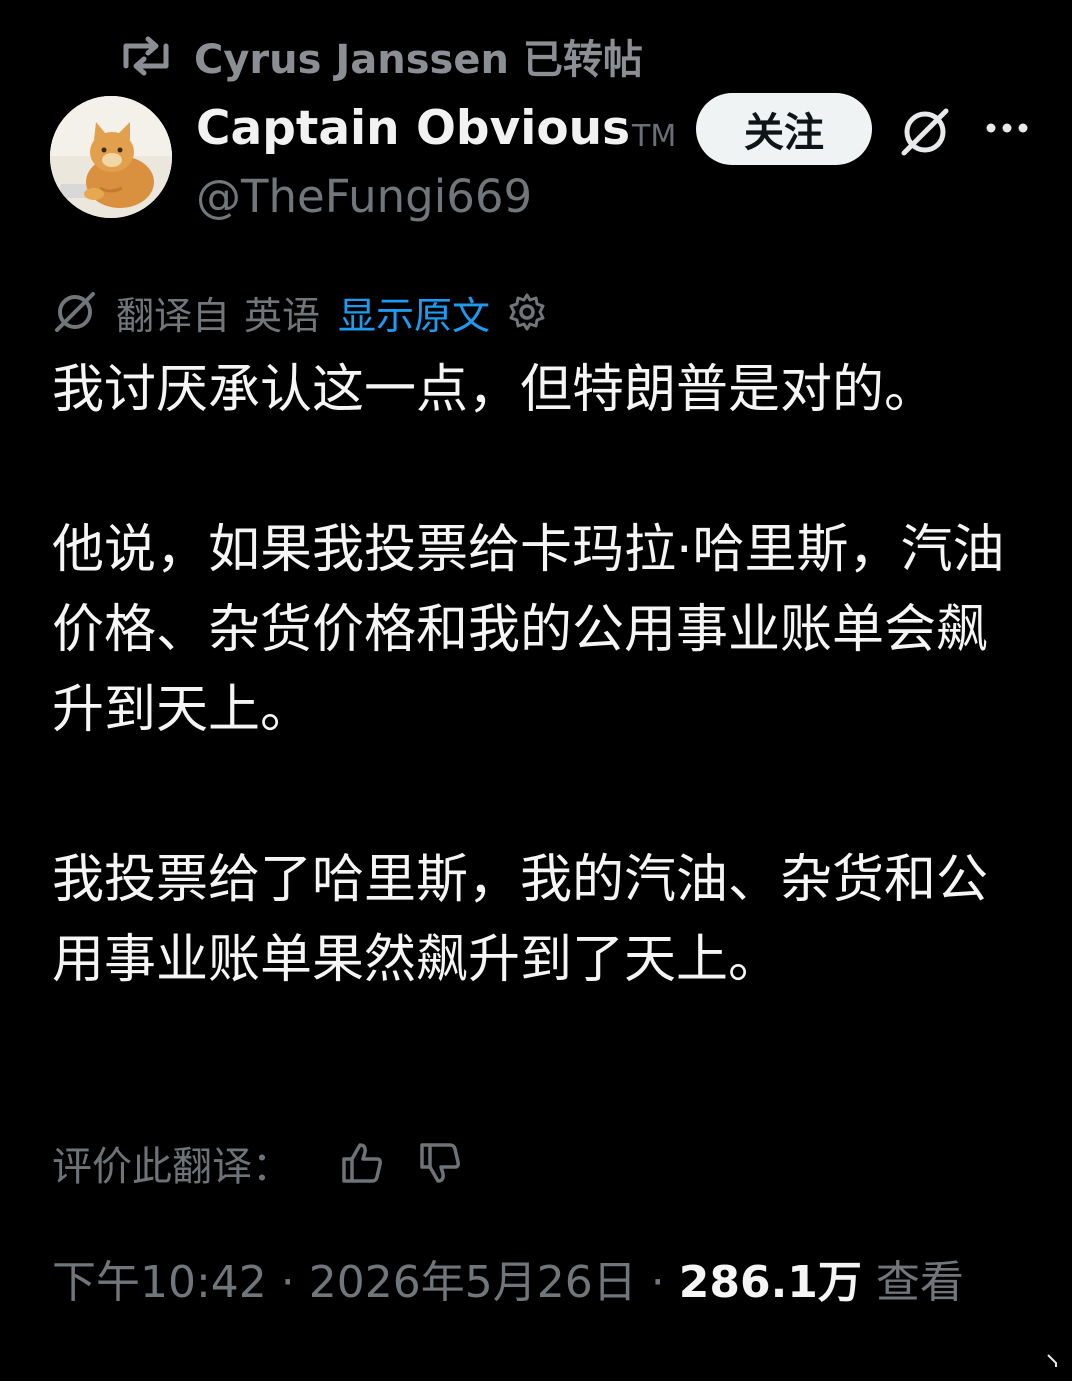  What do you see at coordinates (770, 1282) in the screenshot?
I see `views-count: 286.1万` at bounding box center [770, 1282].